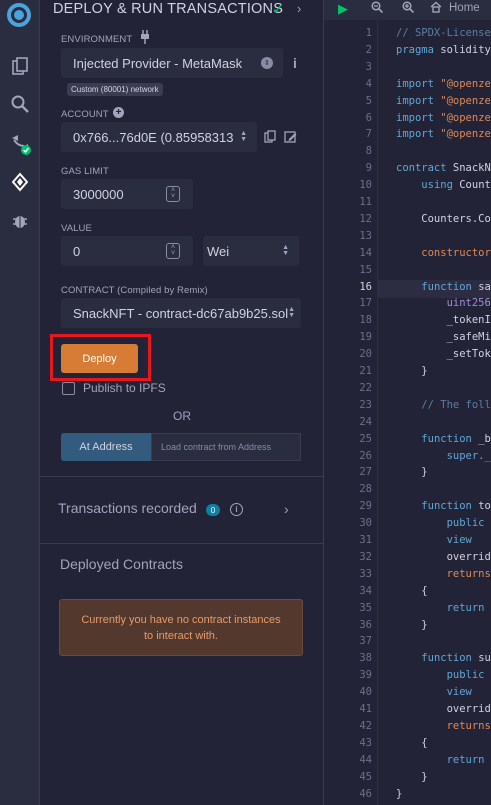 The image size is (491, 805). I want to click on run-icon: ▶, so click(343, 9).